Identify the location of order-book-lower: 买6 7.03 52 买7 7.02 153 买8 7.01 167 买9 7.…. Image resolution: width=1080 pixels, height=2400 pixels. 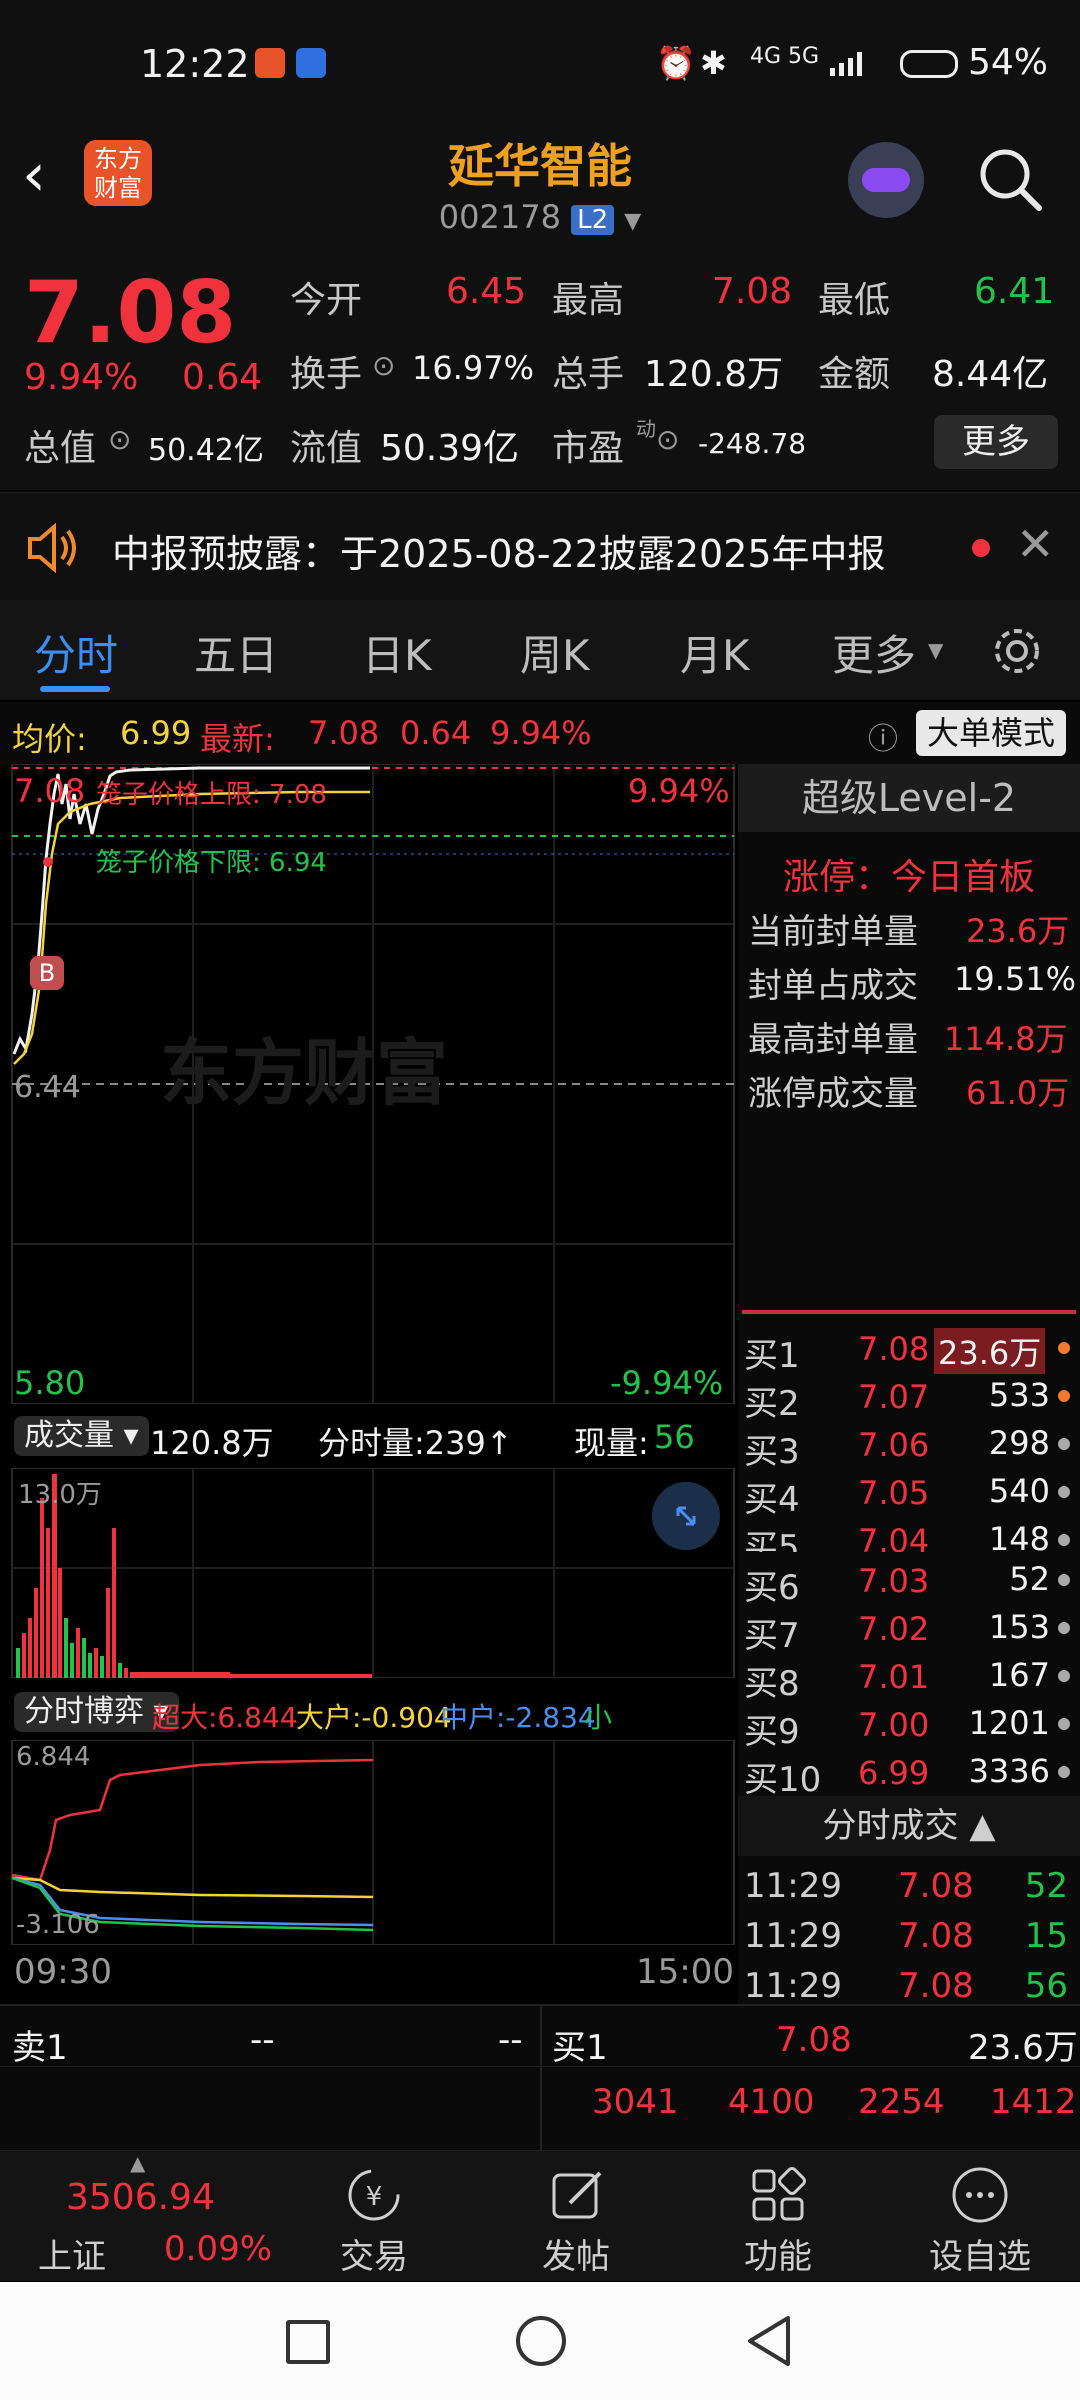
(909, 1674).